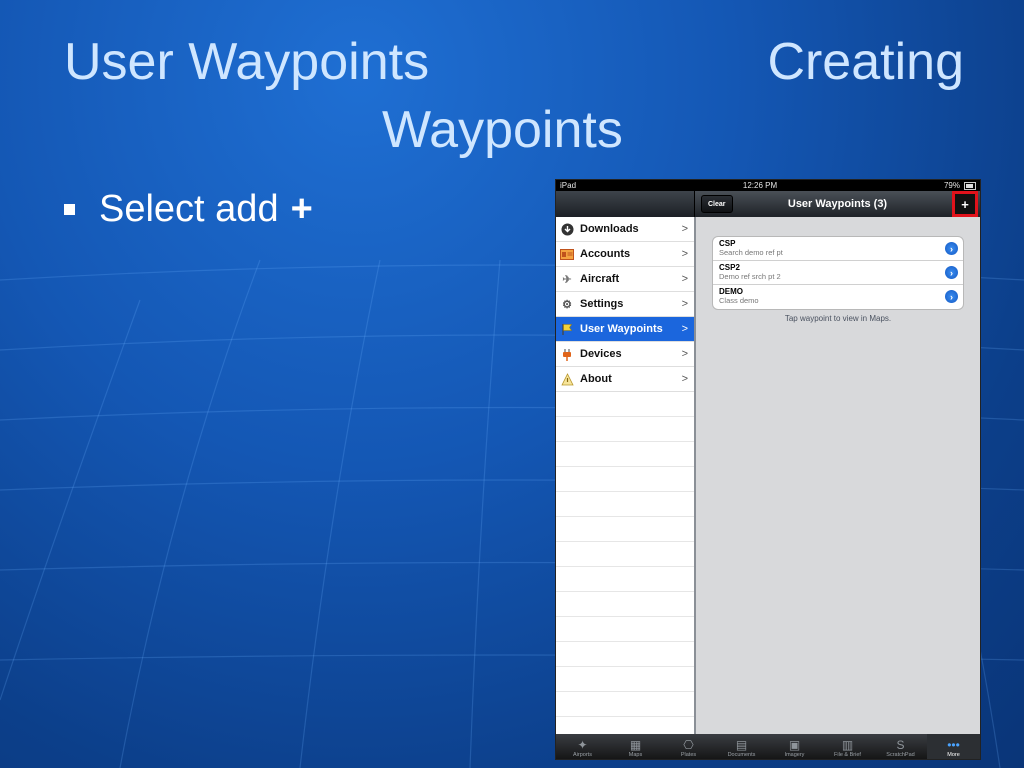 This screenshot has width=1024, height=768. I want to click on bullet-text: Select add, so click(189, 209).